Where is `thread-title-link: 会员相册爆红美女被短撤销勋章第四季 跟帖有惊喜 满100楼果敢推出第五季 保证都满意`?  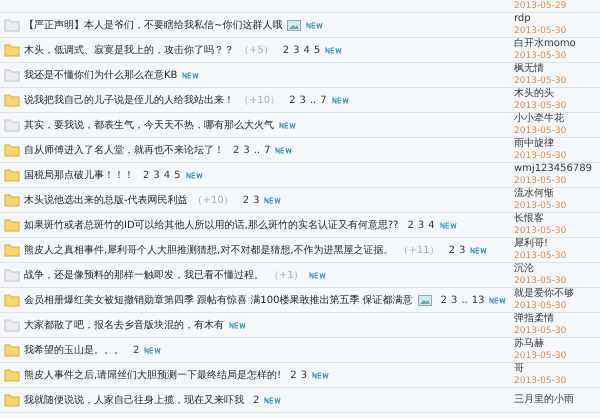 thread-title-link: 会员相册爆红美女被短撤销勋章第四季 跟帖有惊喜 满100楼果敢推出第五季 保证都满意 is located at coordinates (218, 300).